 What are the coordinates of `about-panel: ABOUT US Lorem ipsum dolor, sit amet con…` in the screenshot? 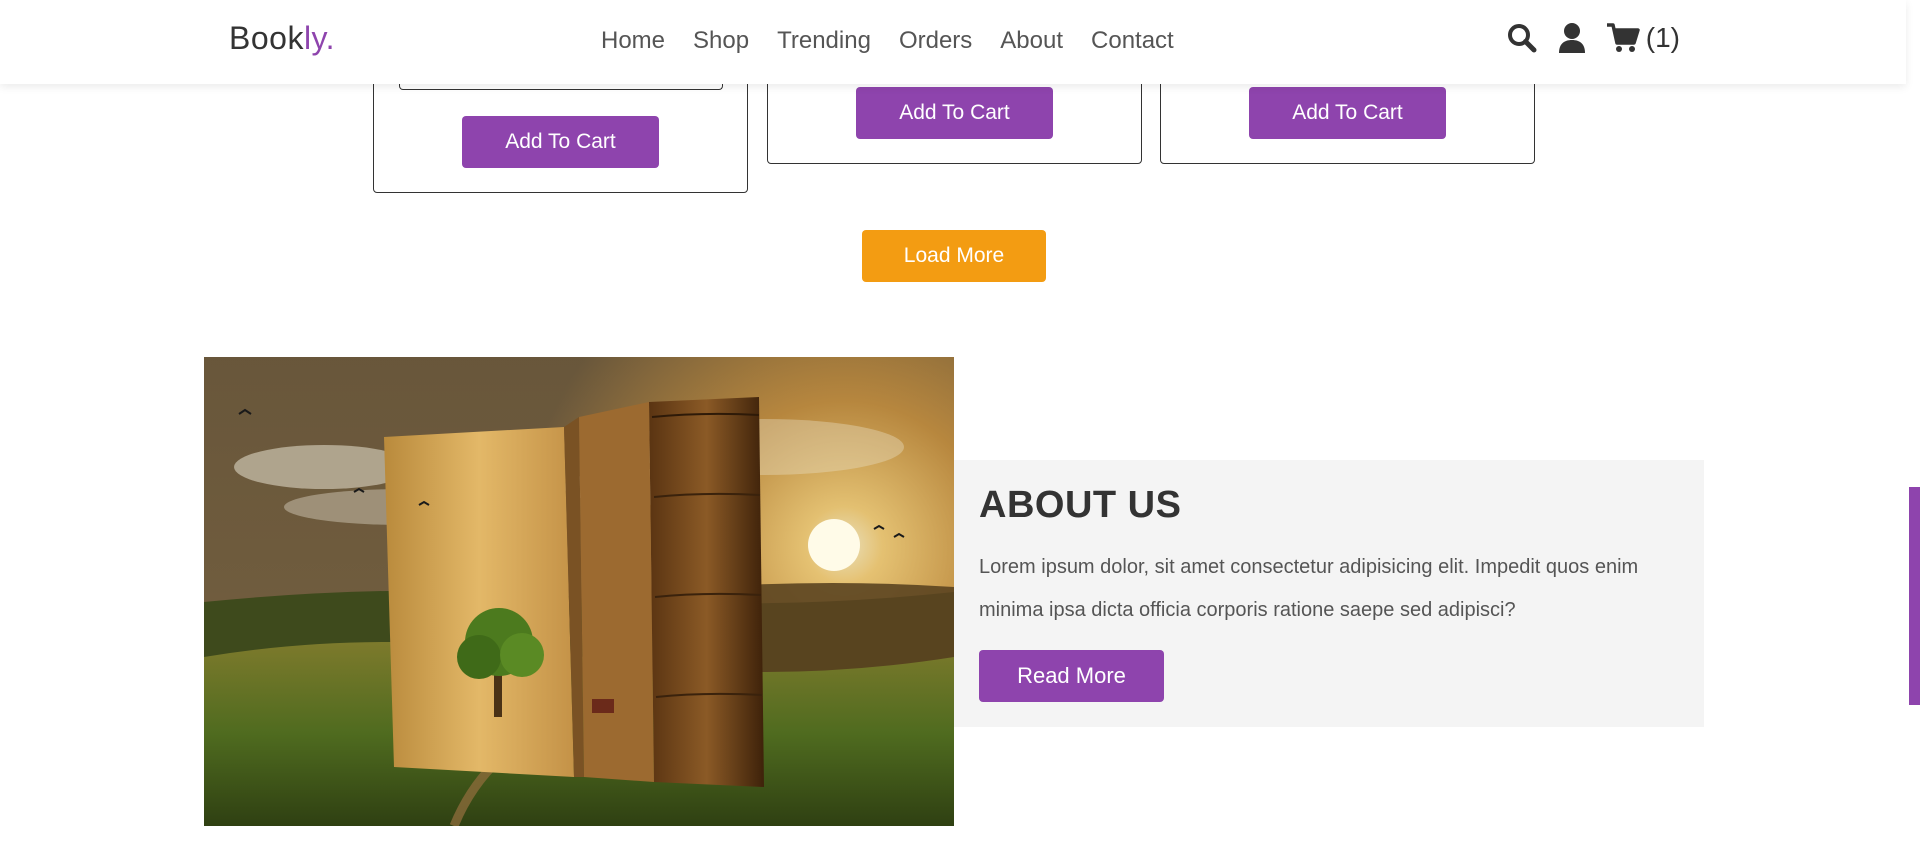 It's located at (1329, 593).